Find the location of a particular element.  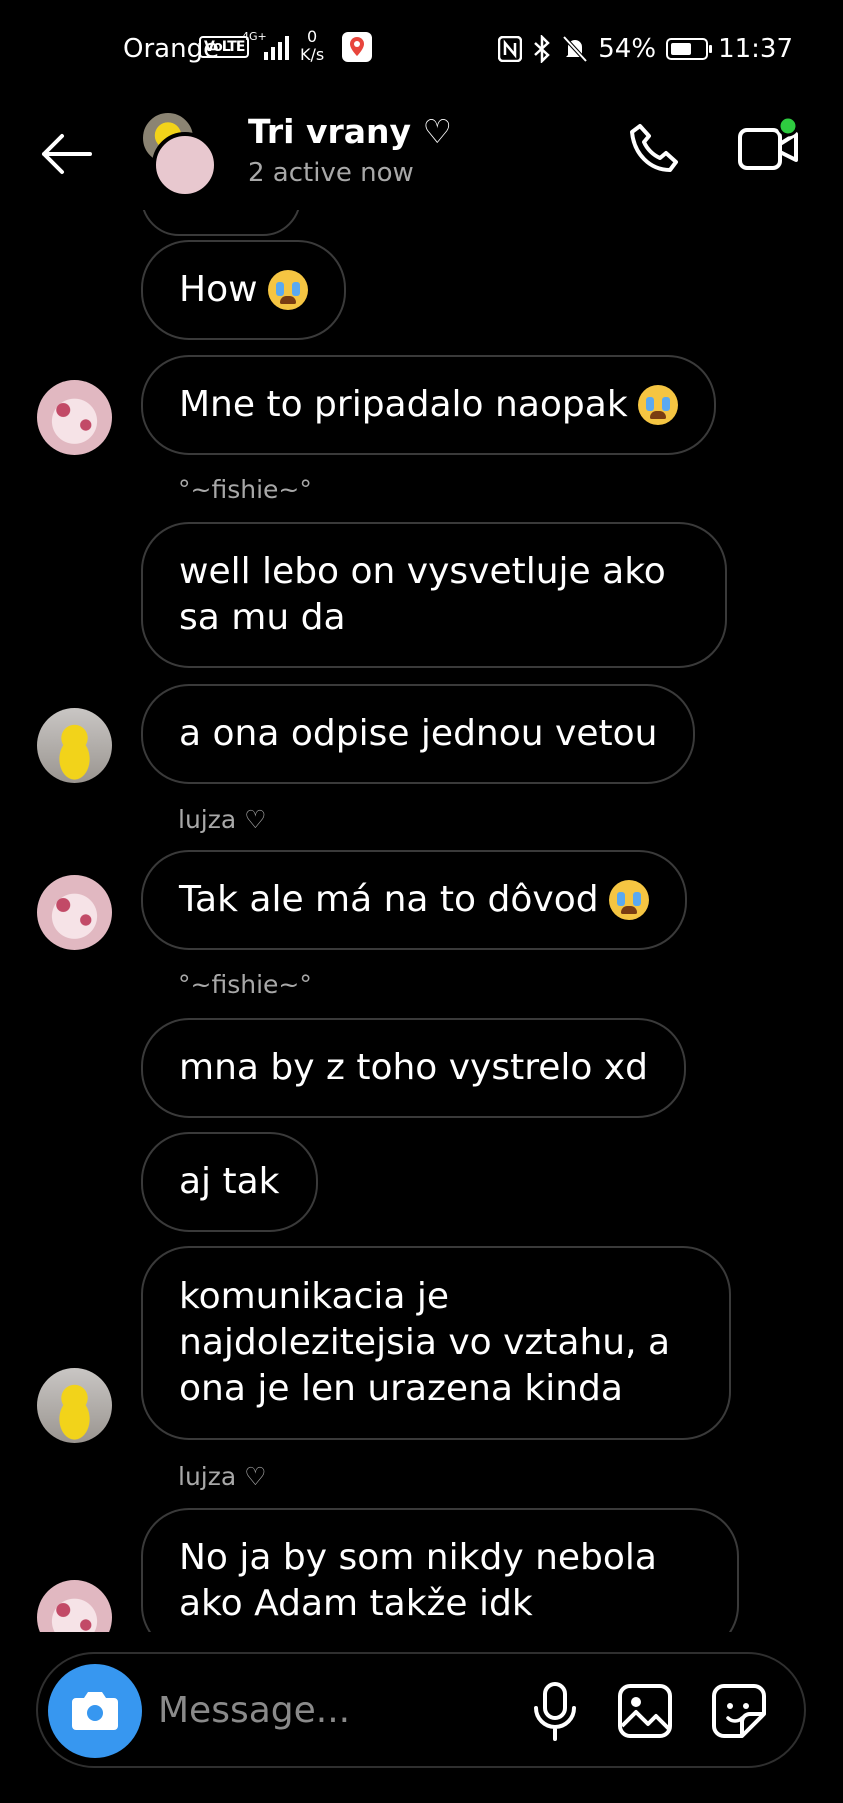

status-right: 54% 11:37 is located at coordinates (645, 49).